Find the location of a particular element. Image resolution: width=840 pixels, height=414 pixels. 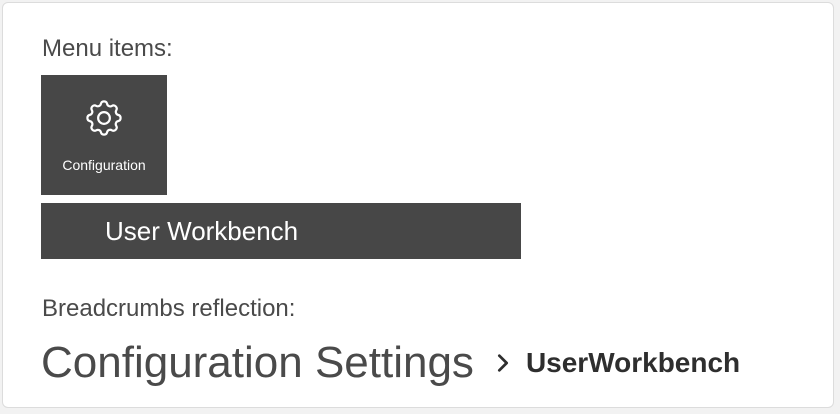

user-workbench-menu-item: User Workbench is located at coordinates (281, 231).